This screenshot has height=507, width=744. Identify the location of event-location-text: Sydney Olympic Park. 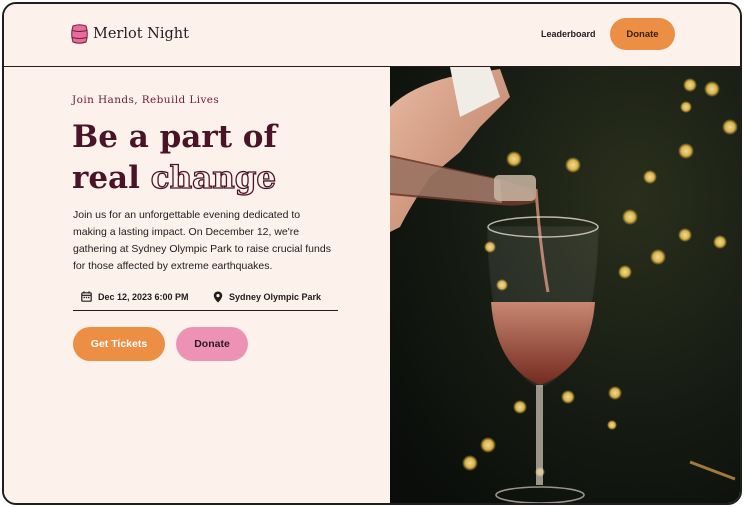
(275, 297).